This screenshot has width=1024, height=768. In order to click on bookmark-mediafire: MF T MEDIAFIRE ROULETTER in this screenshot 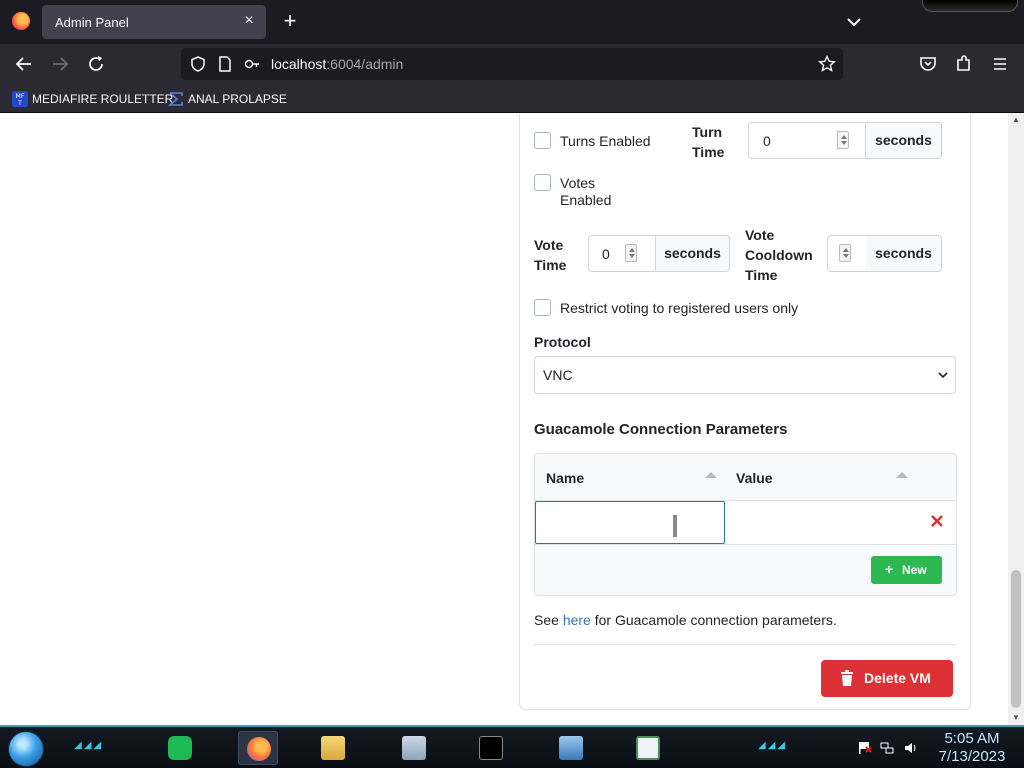, I will do `click(92, 99)`.